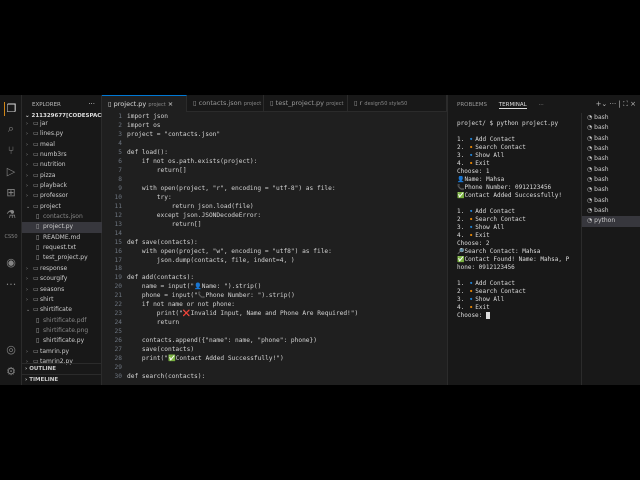 This screenshot has width=640, height=480. What do you see at coordinates (144, 125) in the screenshot?
I see `code-text: import os` at bounding box center [144, 125].